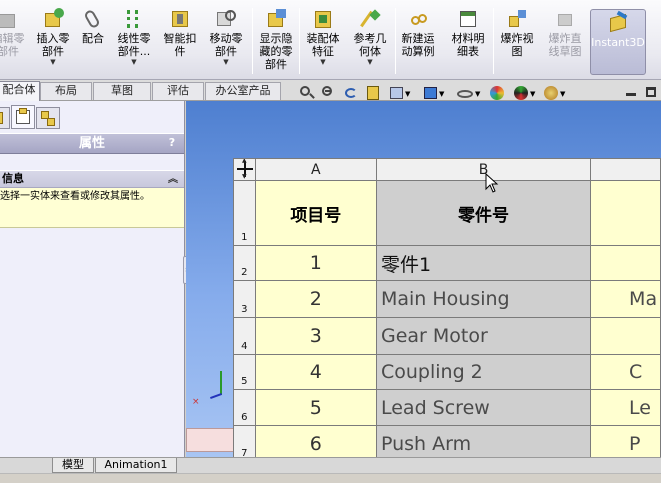  Describe the element at coordinates (483, 263) in the screenshot. I see `part-number-cell: 零件1` at that location.